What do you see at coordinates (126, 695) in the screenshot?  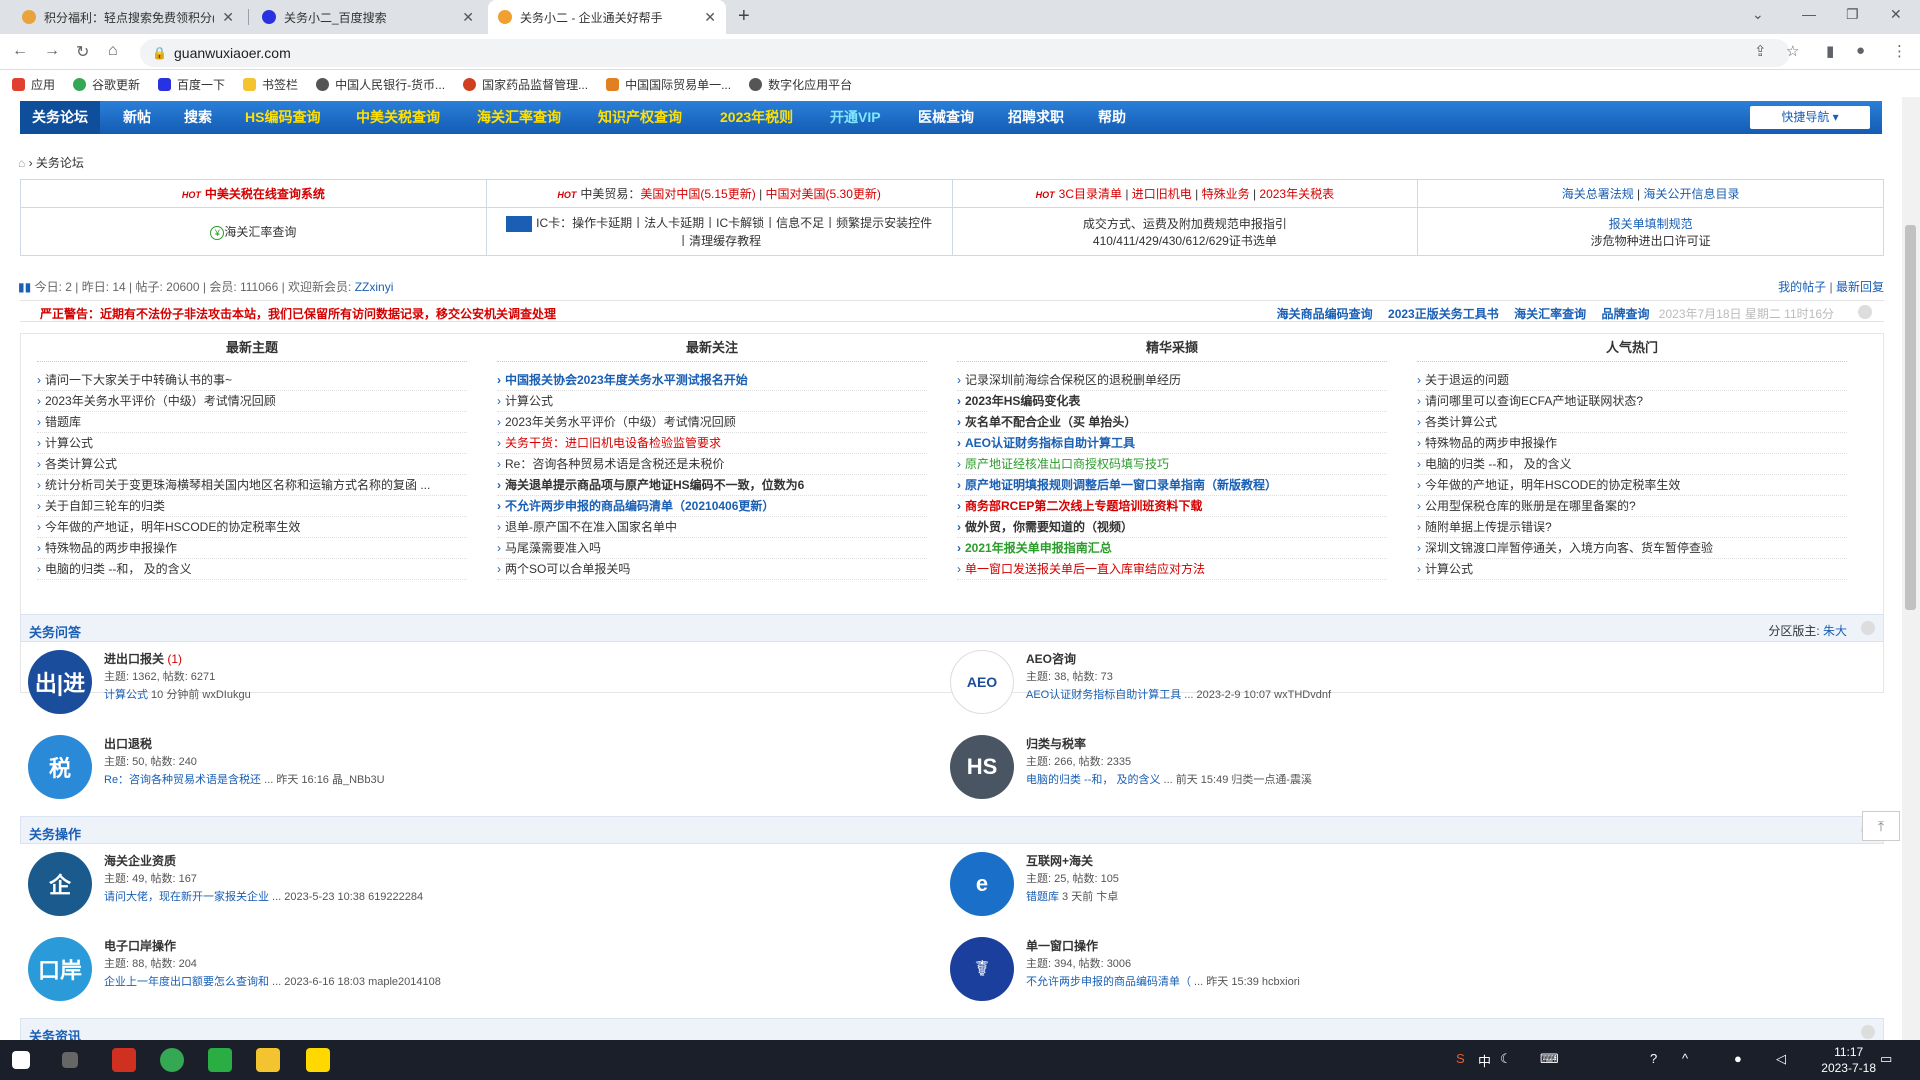 I see `last-post-link: 计算公式` at bounding box center [126, 695].